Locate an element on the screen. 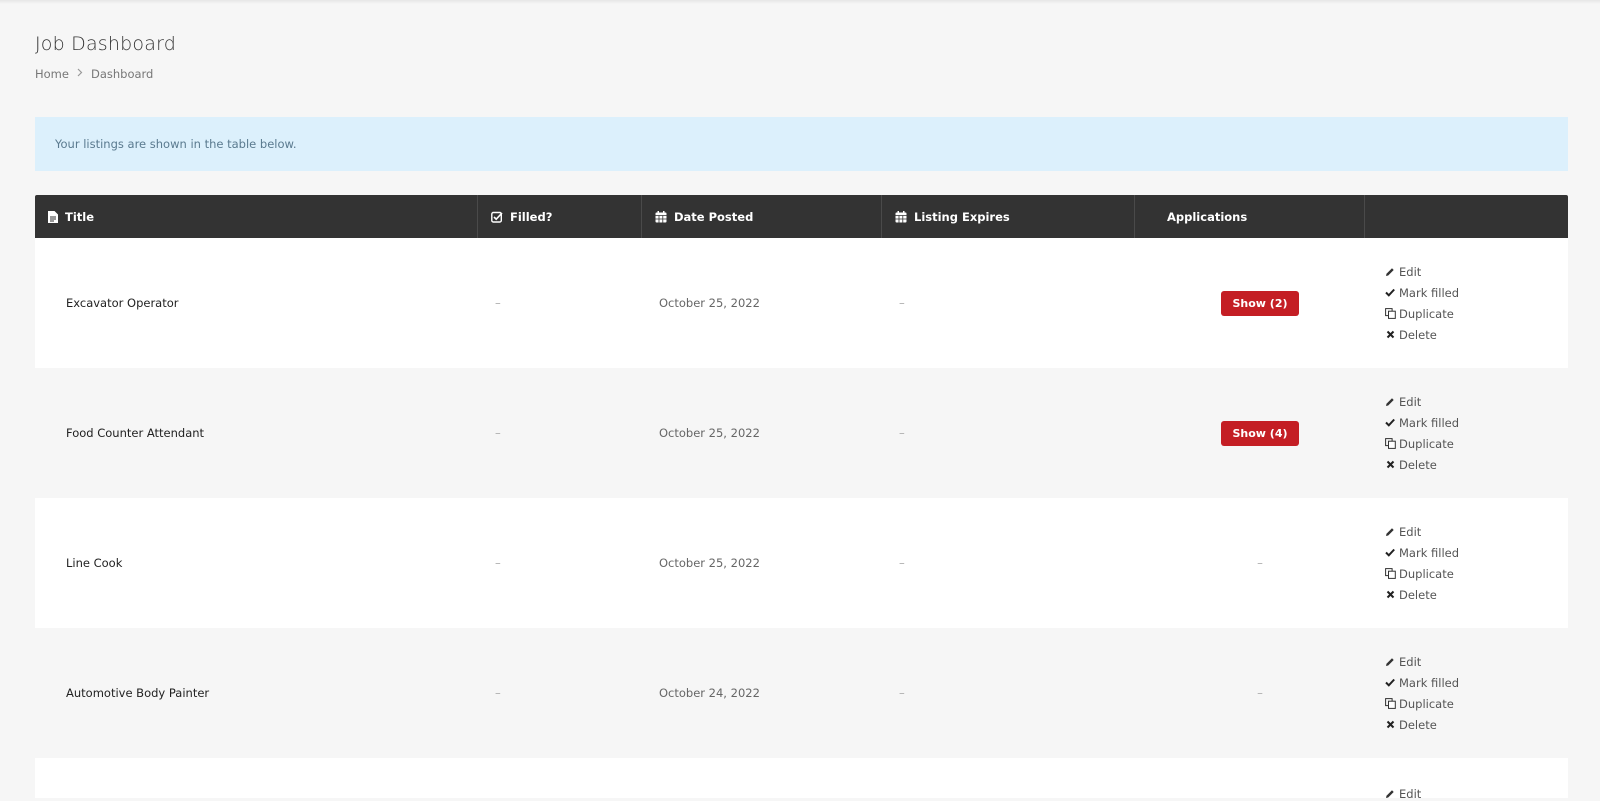  column-header-listing-expires: Listing Expires is located at coordinates (1008, 216).